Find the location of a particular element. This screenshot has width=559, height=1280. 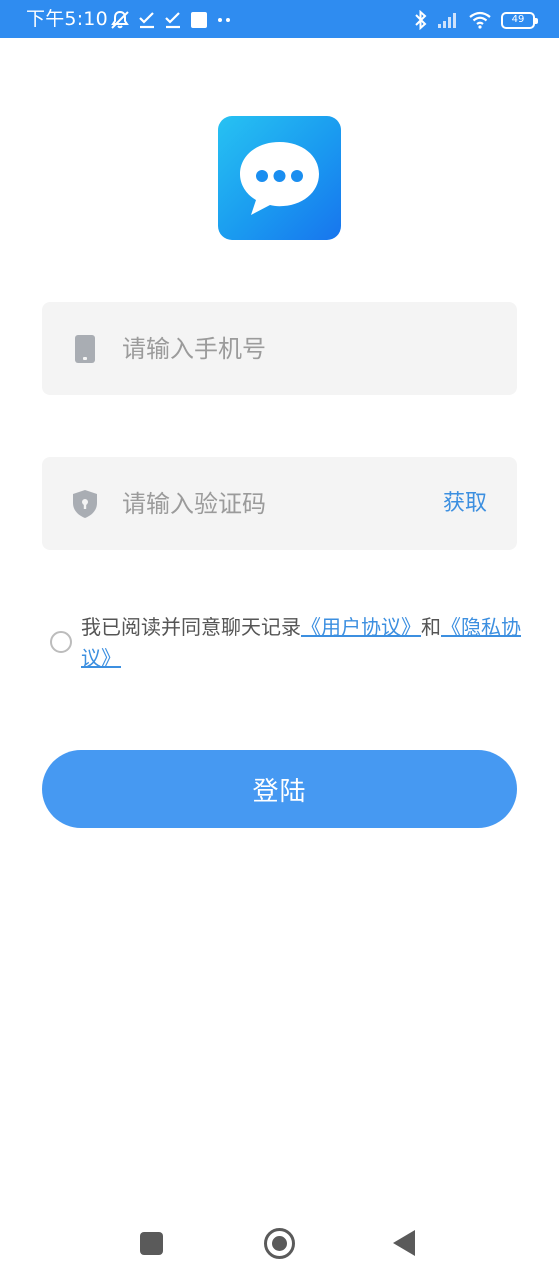

navigation-bar is located at coordinates (279, 1245).